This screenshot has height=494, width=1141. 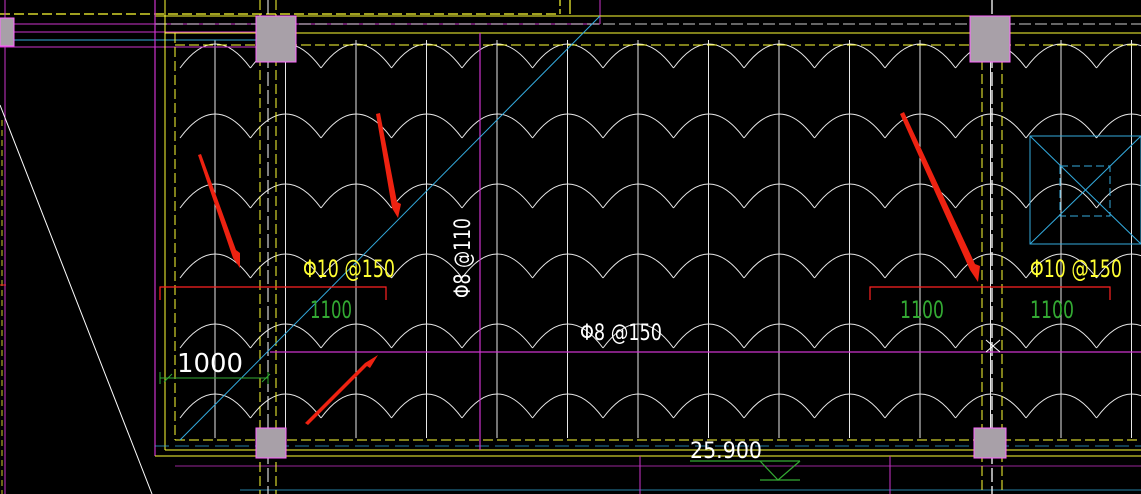 I want to click on elevation-label: 25.900, so click(x=726, y=451).